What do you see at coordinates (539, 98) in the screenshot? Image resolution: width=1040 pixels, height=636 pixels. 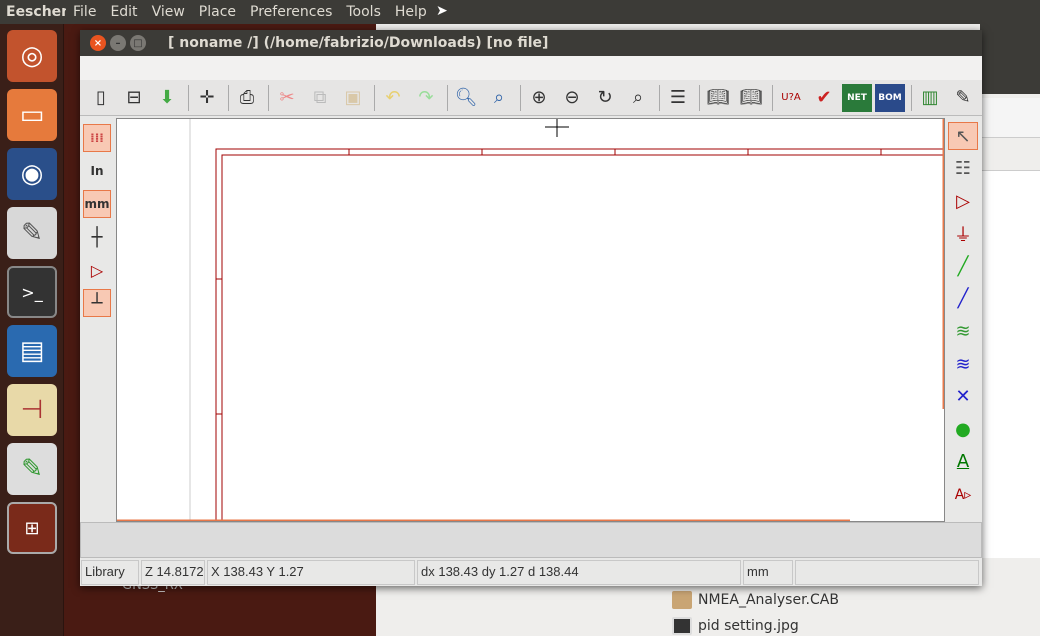 I see `zoom-in-icon: ⊕` at bounding box center [539, 98].